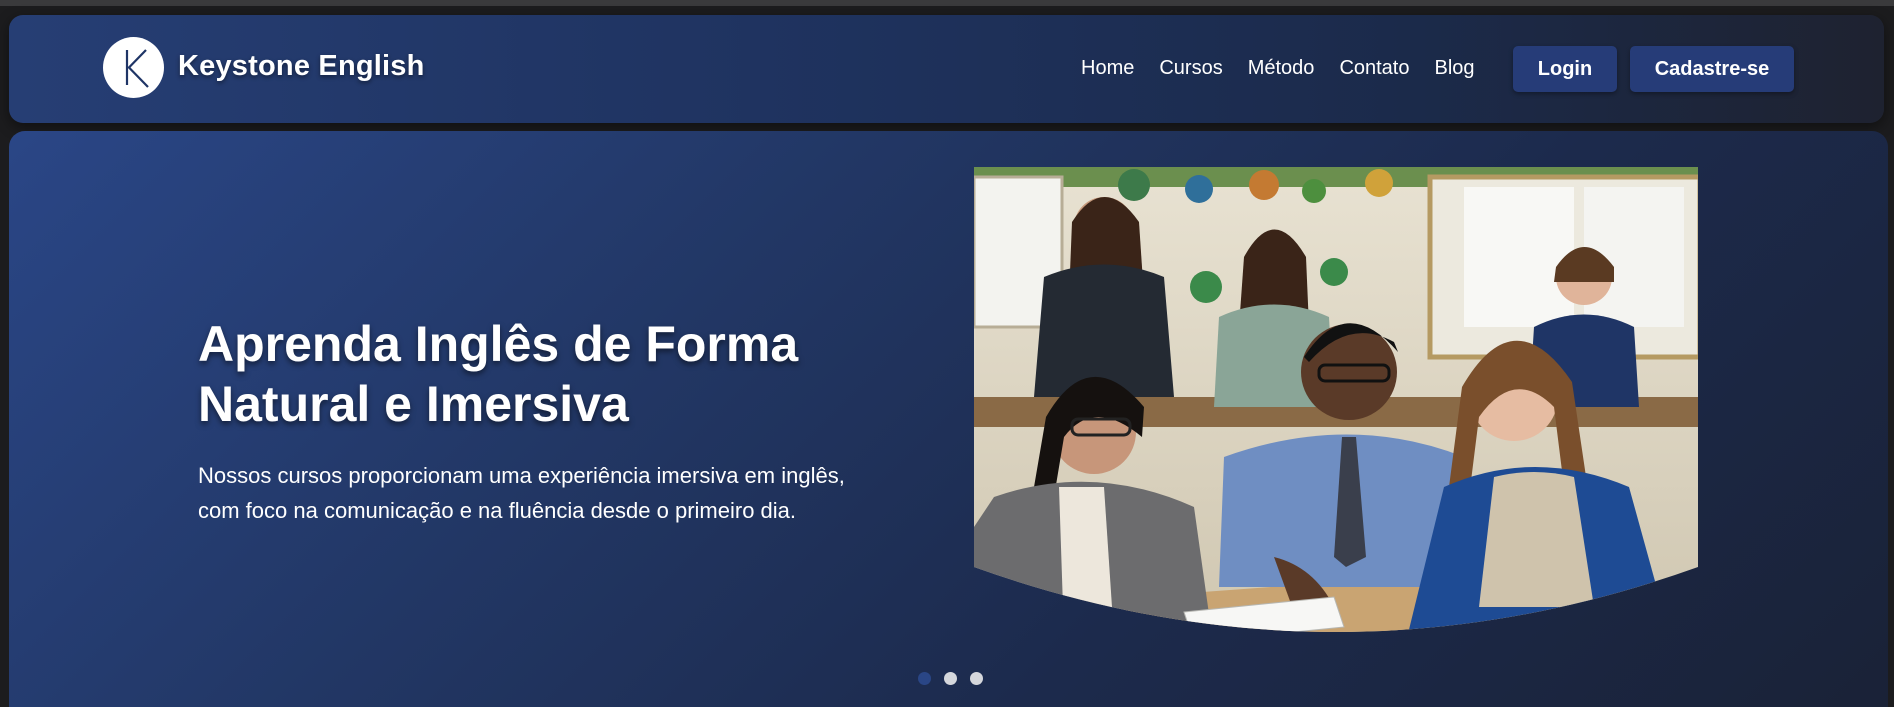  I want to click on nav-home: Home, so click(1107, 68).